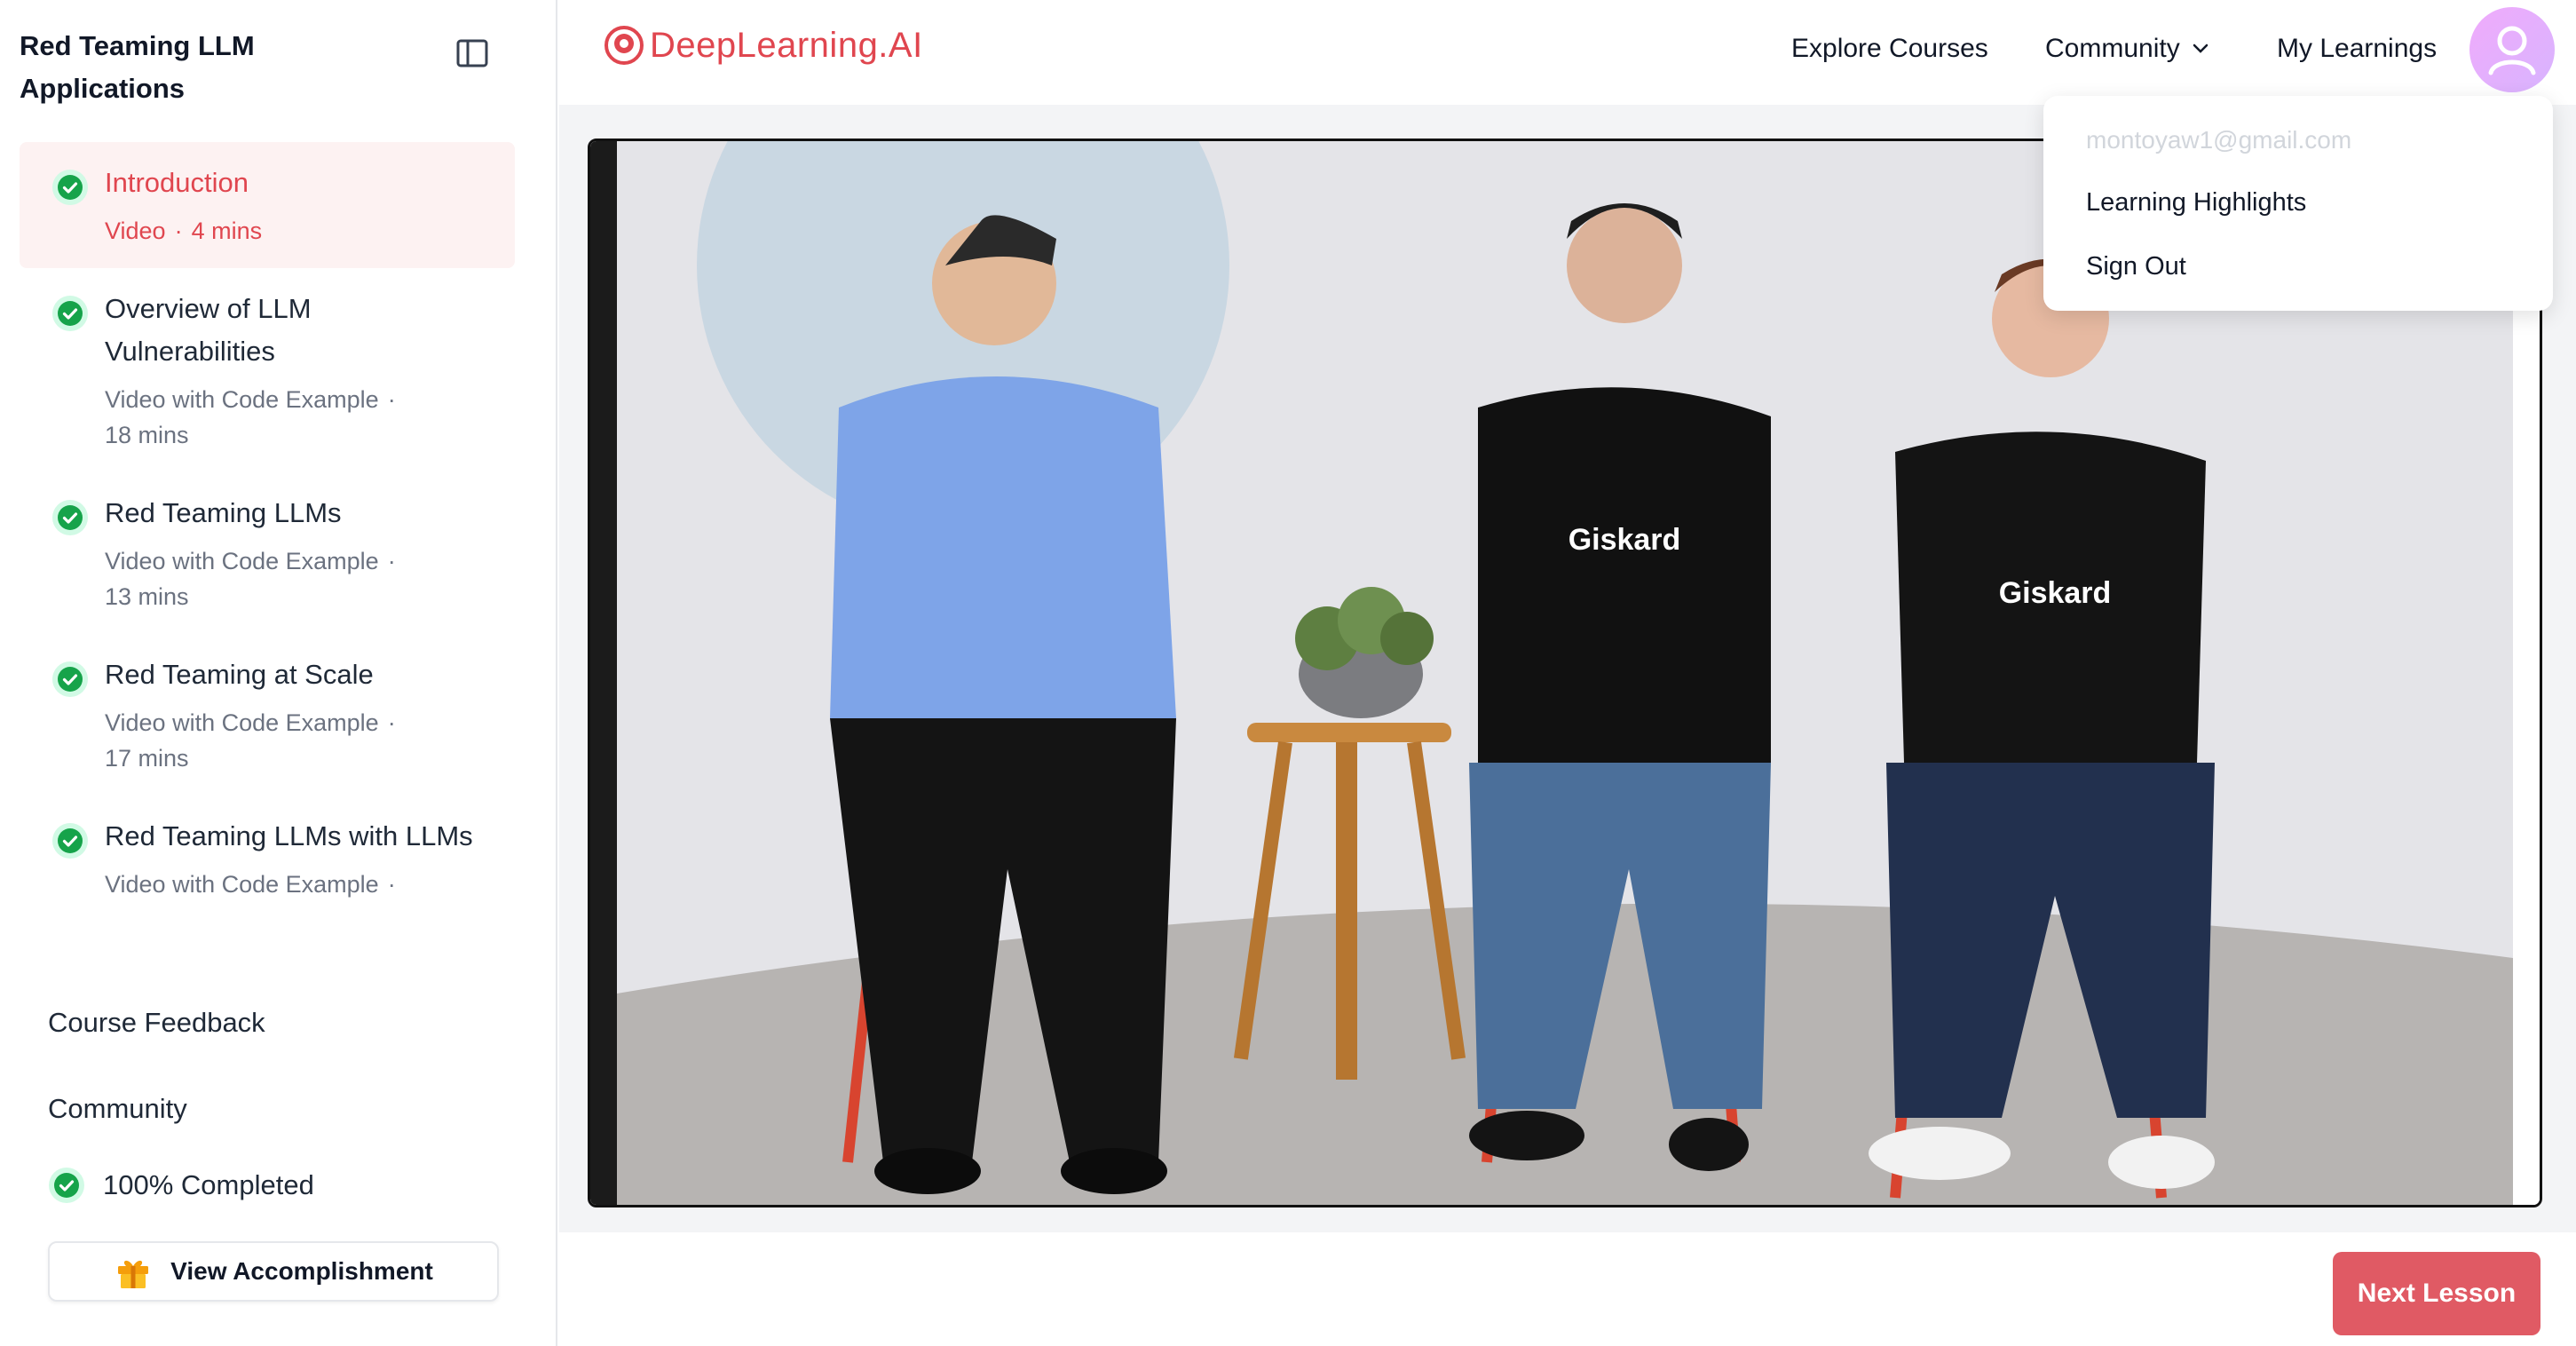 This screenshot has width=2576, height=1346. What do you see at coordinates (135, 231) in the screenshot?
I see `lesson-type: Video` at bounding box center [135, 231].